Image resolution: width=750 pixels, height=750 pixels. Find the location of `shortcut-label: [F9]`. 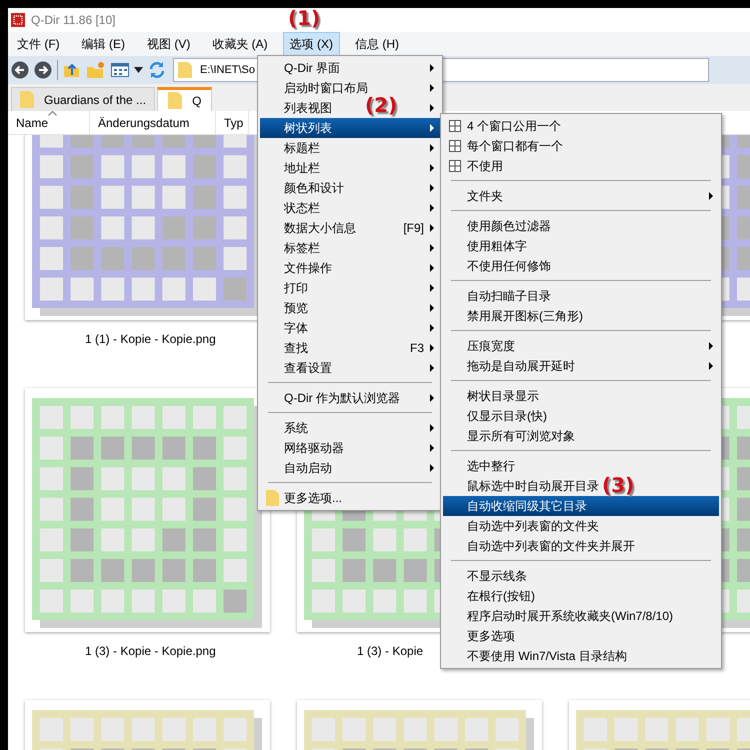

shortcut-label: [F9] is located at coordinates (413, 228).